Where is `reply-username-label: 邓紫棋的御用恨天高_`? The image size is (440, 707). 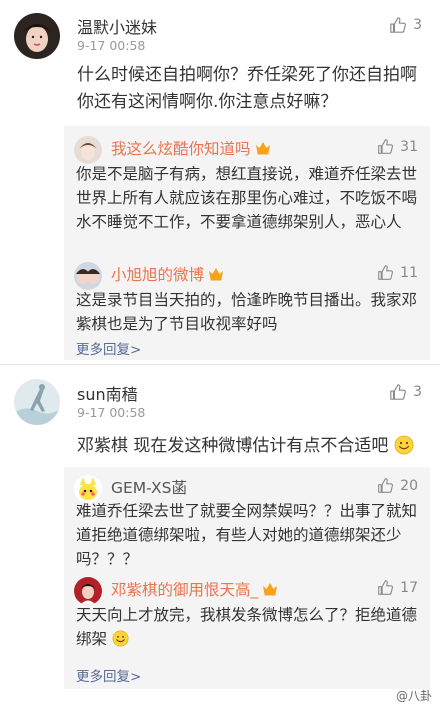
reply-username-label: 邓紫棋的御用恨天高_ is located at coordinates (185, 590).